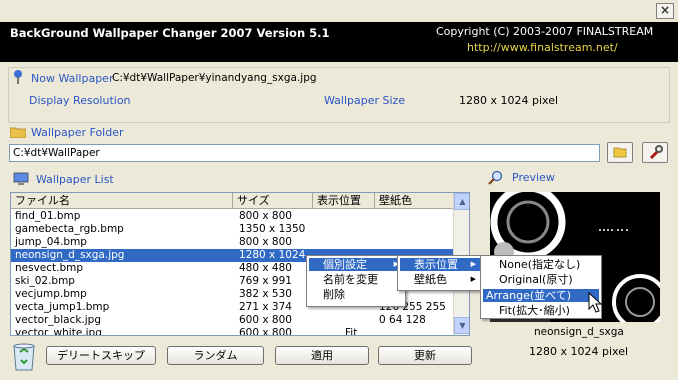  I want to click on scroll-down-button: ▼, so click(461, 325).